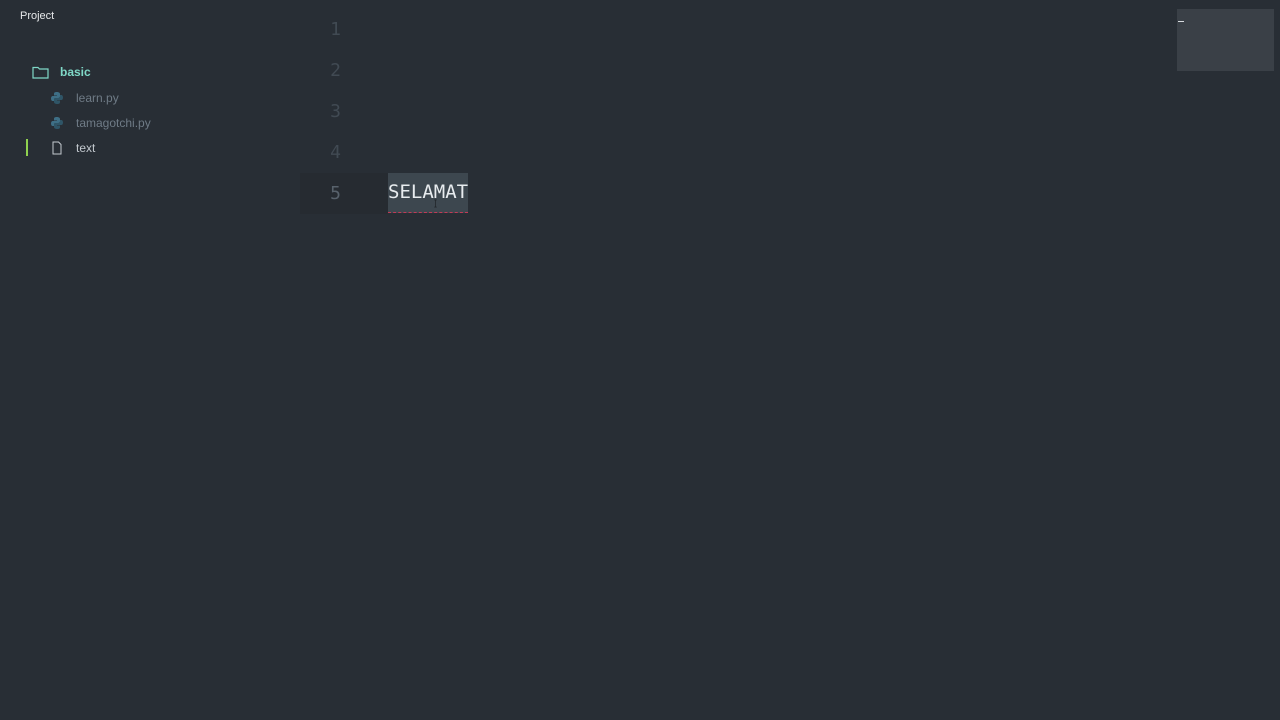 This screenshot has height=720, width=1280. I want to click on ibeam-cursor-icon, so click(435, 203).